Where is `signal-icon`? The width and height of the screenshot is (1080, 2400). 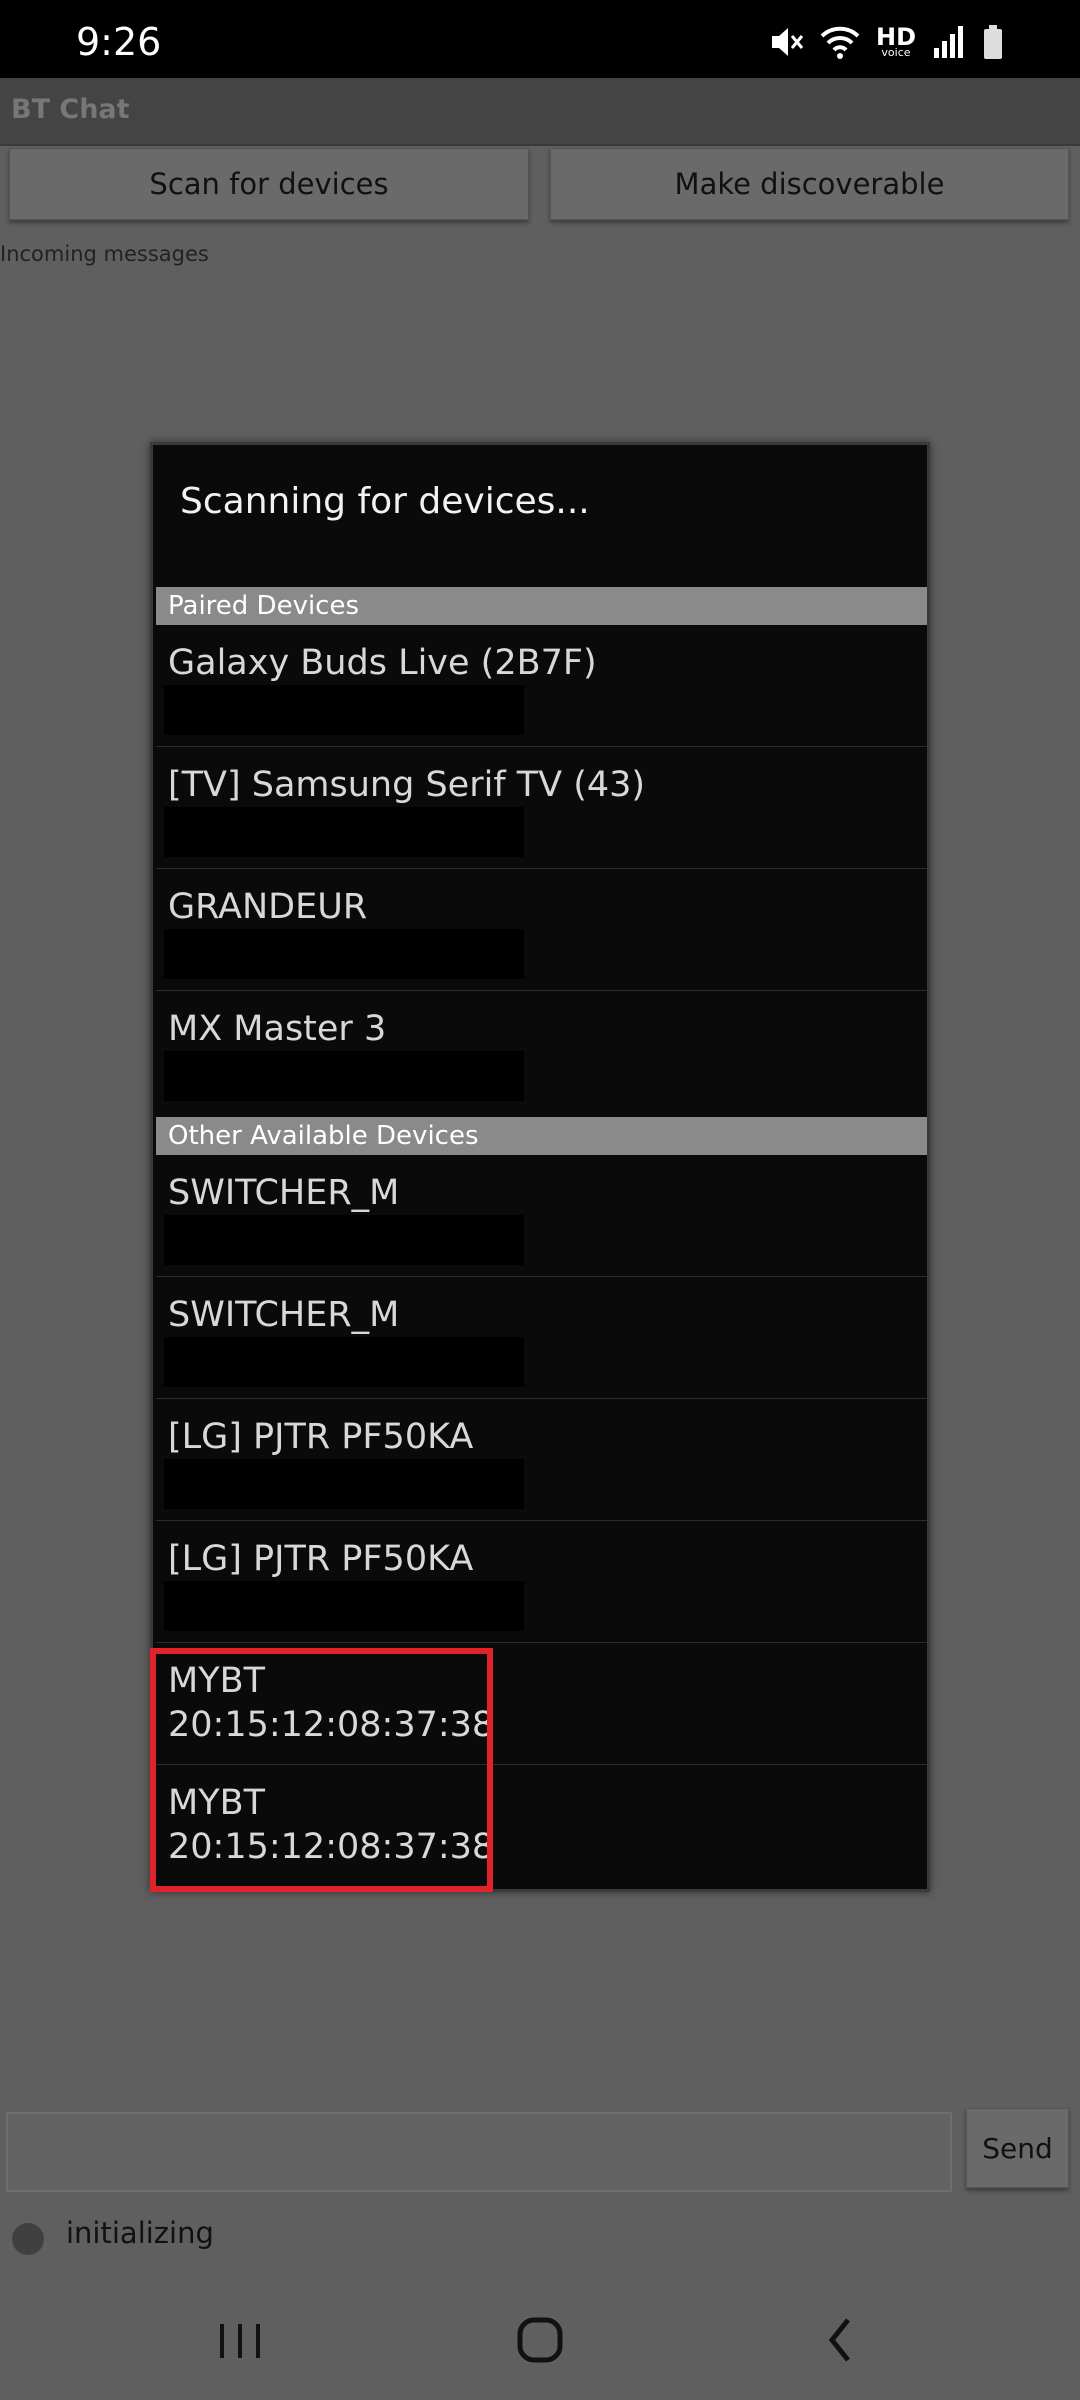 signal-icon is located at coordinates (948, 42).